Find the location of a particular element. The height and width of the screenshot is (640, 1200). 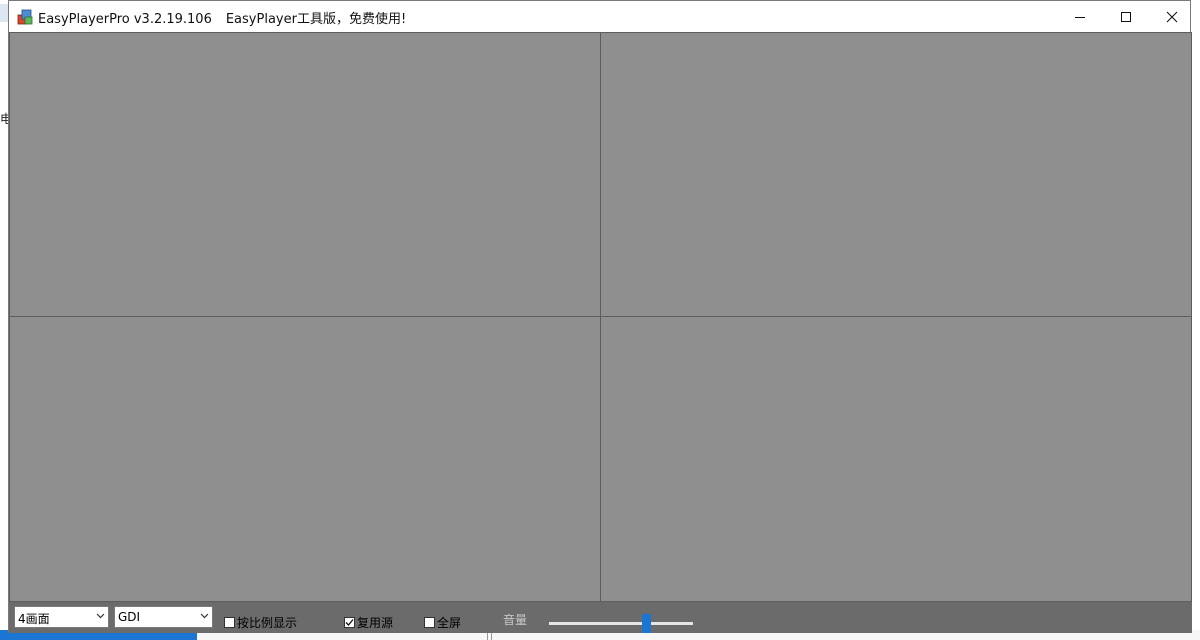

renderer-select-value: GDI is located at coordinates (129, 617).